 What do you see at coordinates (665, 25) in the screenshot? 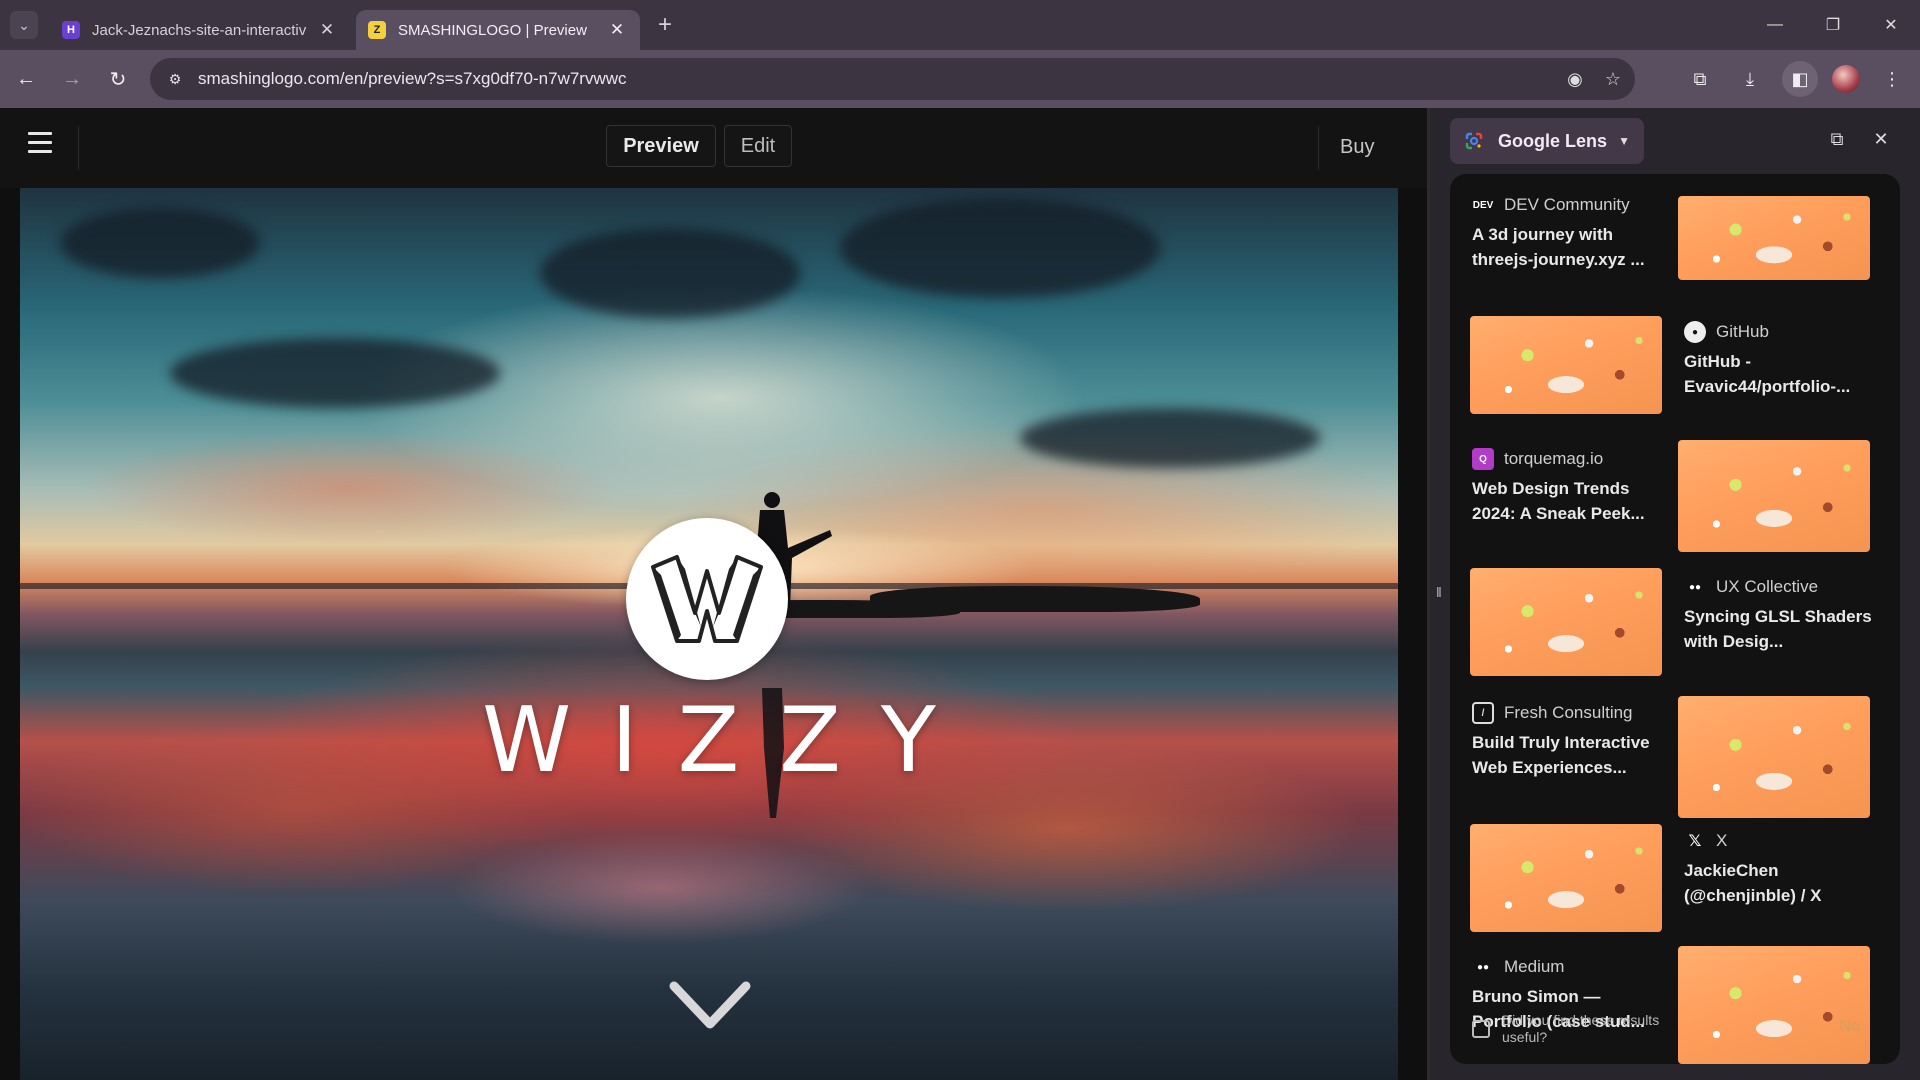
I see `new-tab-icon: +` at bounding box center [665, 25].